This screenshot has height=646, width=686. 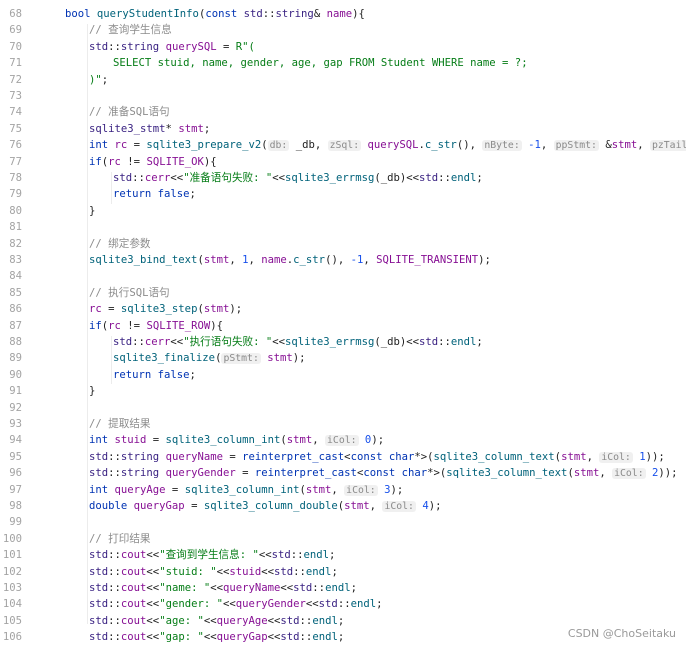 I want to click on code-line: 82 // 绑定参数, so click(x=343, y=244).